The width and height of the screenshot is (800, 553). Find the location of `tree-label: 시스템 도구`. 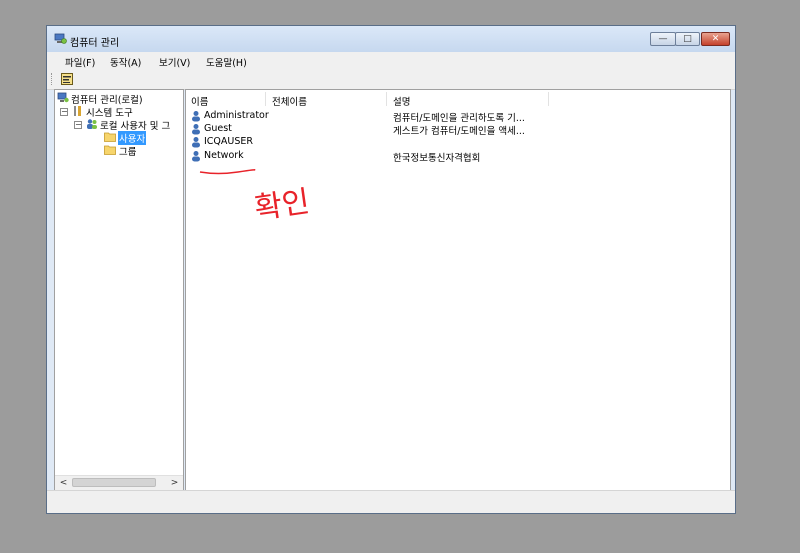

tree-label: 시스템 도구 is located at coordinates (109, 113).